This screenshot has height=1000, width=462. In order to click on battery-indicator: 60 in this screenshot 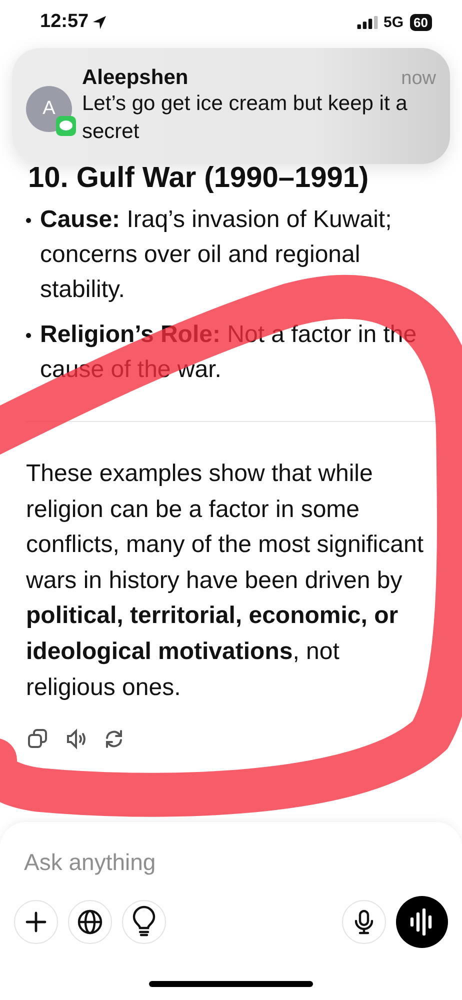, I will do `click(421, 22)`.